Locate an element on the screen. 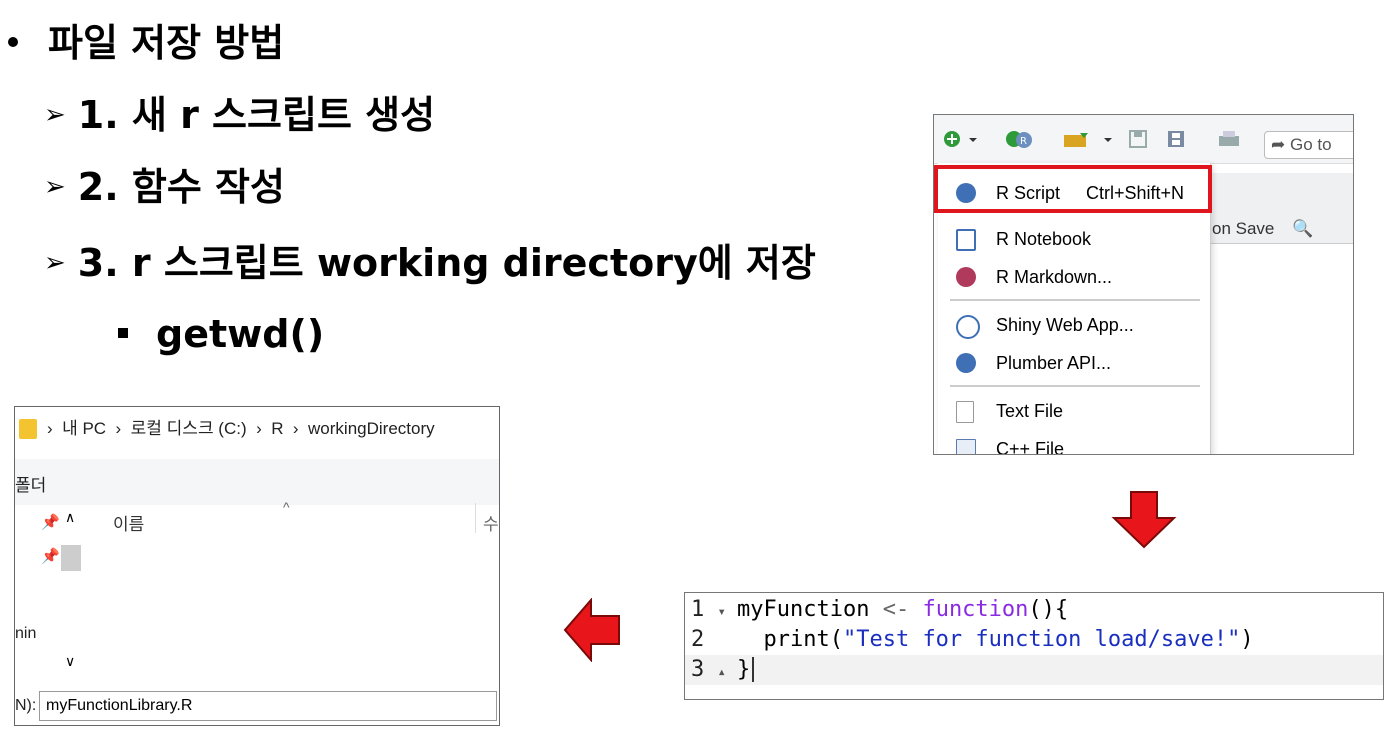 The width and height of the screenshot is (1392, 738). plumber-icon is located at coordinates (966, 363).